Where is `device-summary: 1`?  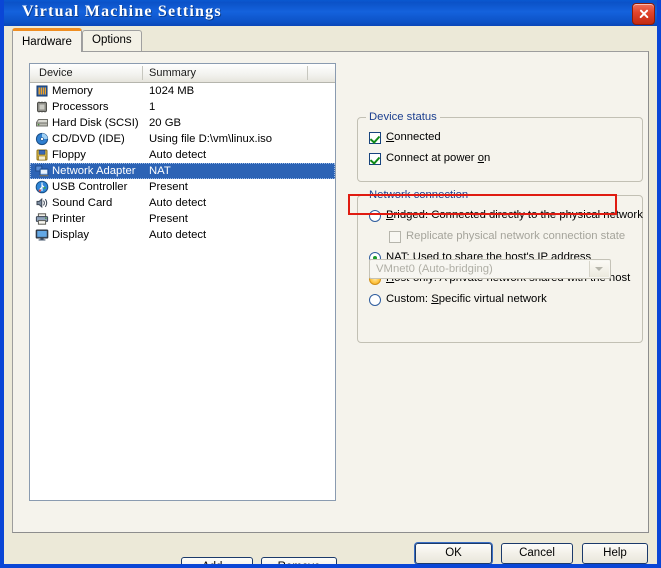 device-summary: 1 is located at coordinates (152, 107).